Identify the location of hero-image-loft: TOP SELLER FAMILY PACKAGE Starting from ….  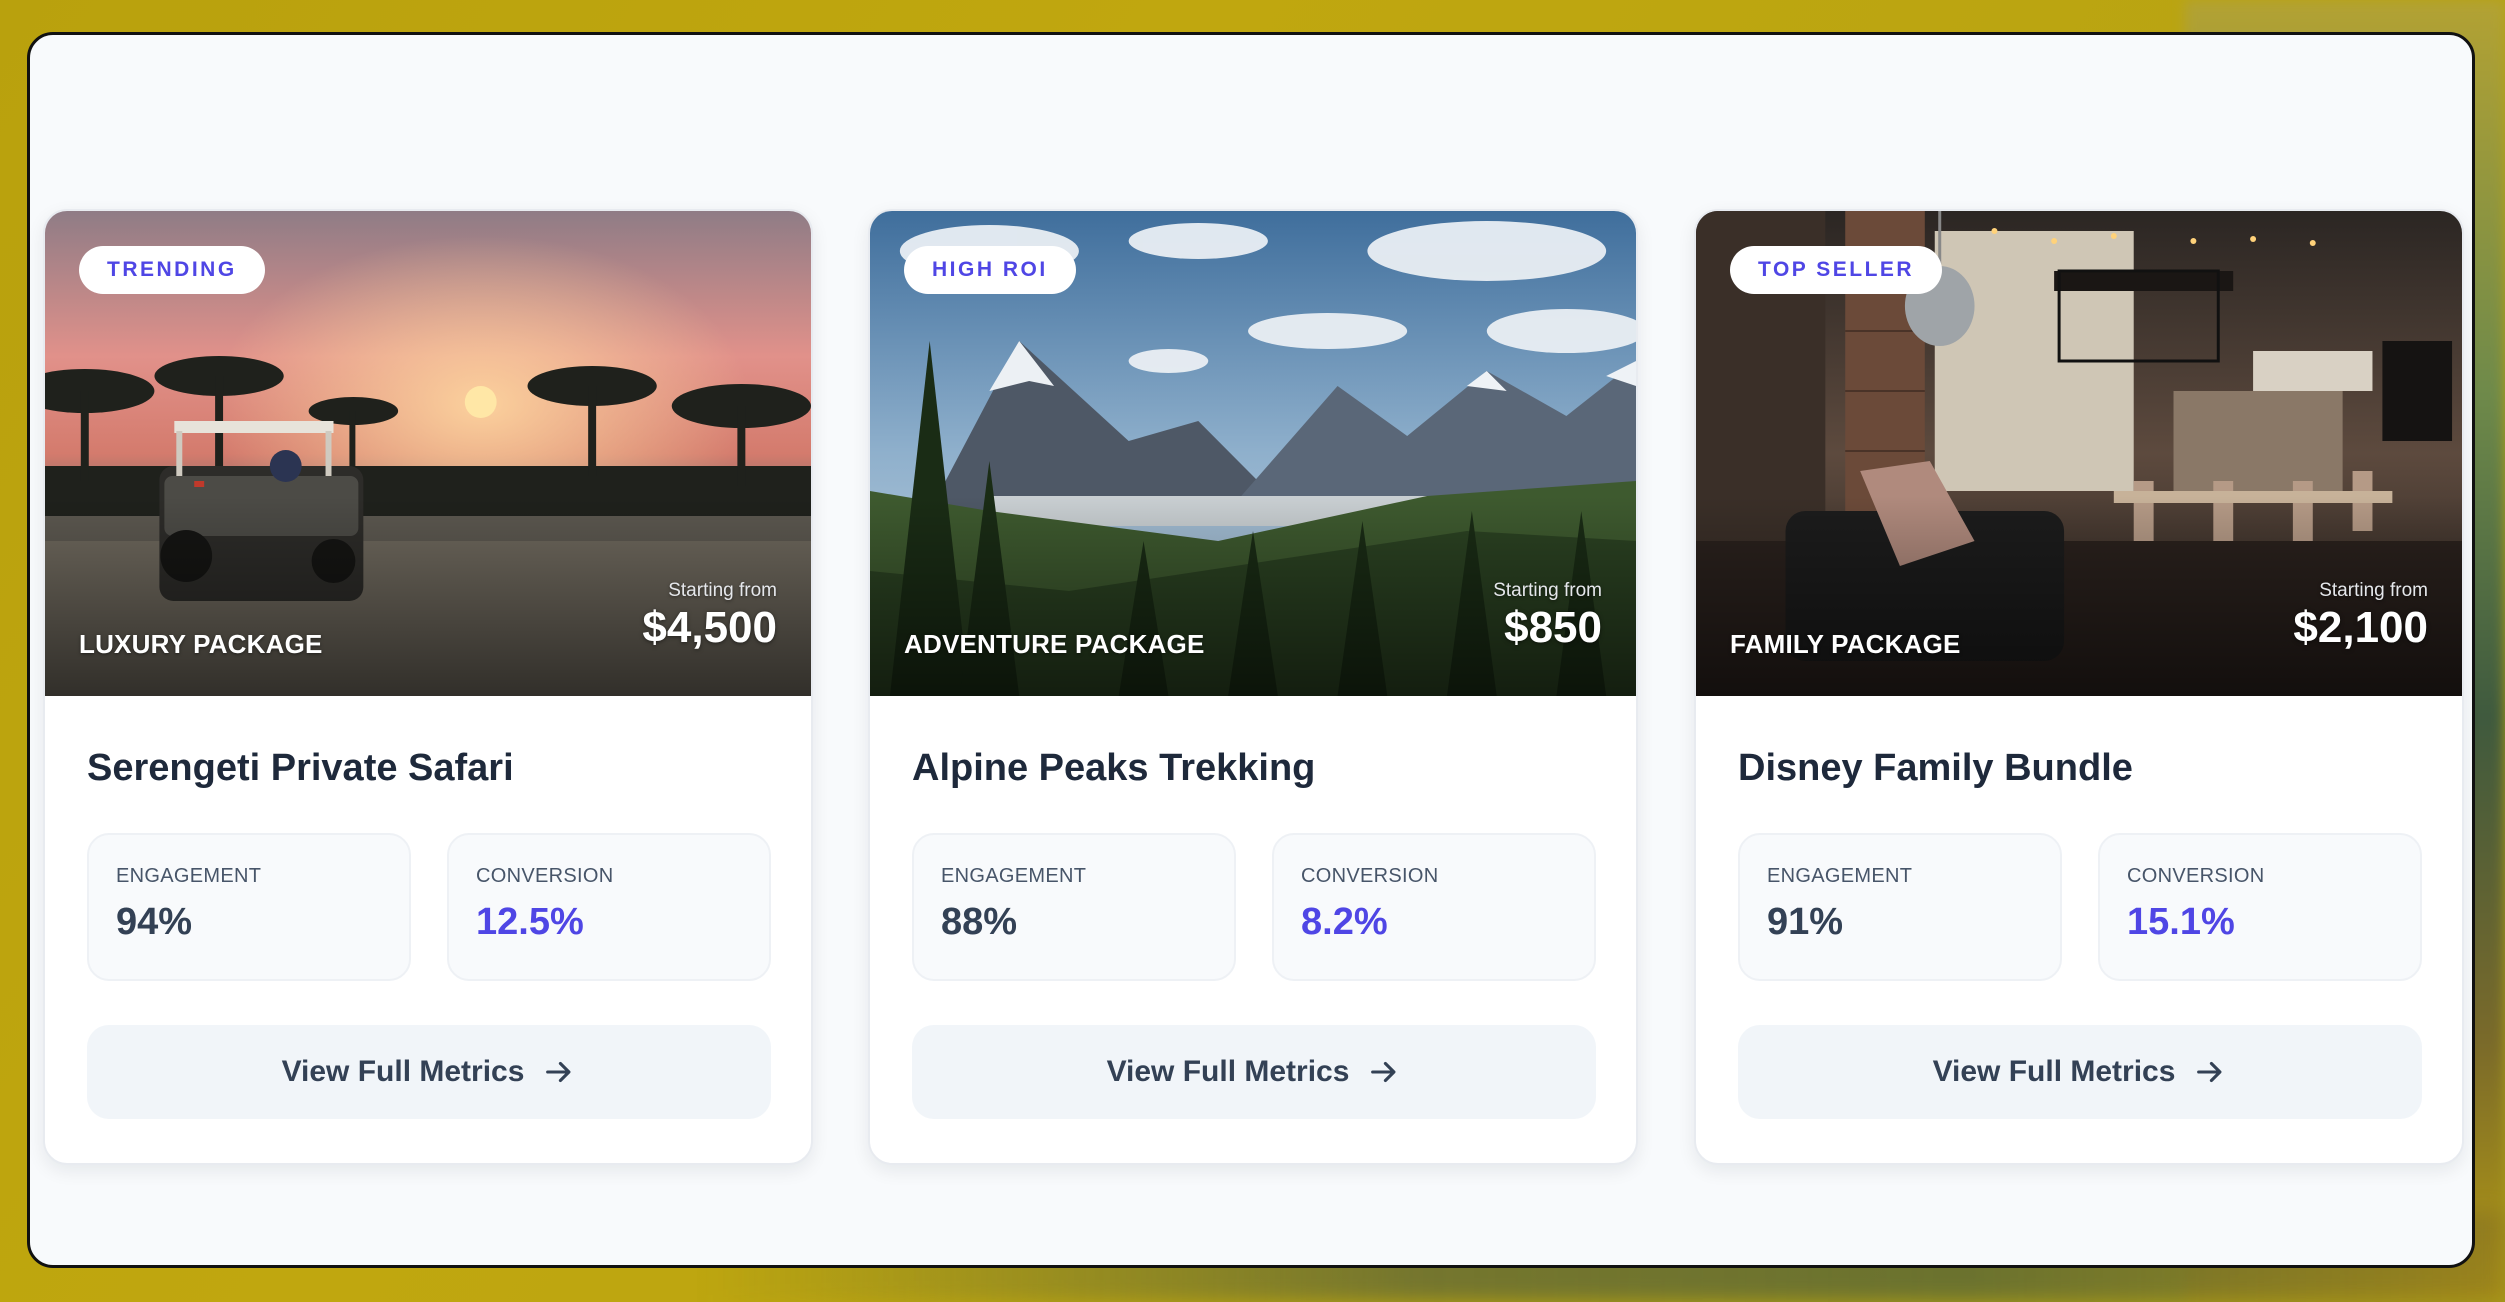
(2079, 453).